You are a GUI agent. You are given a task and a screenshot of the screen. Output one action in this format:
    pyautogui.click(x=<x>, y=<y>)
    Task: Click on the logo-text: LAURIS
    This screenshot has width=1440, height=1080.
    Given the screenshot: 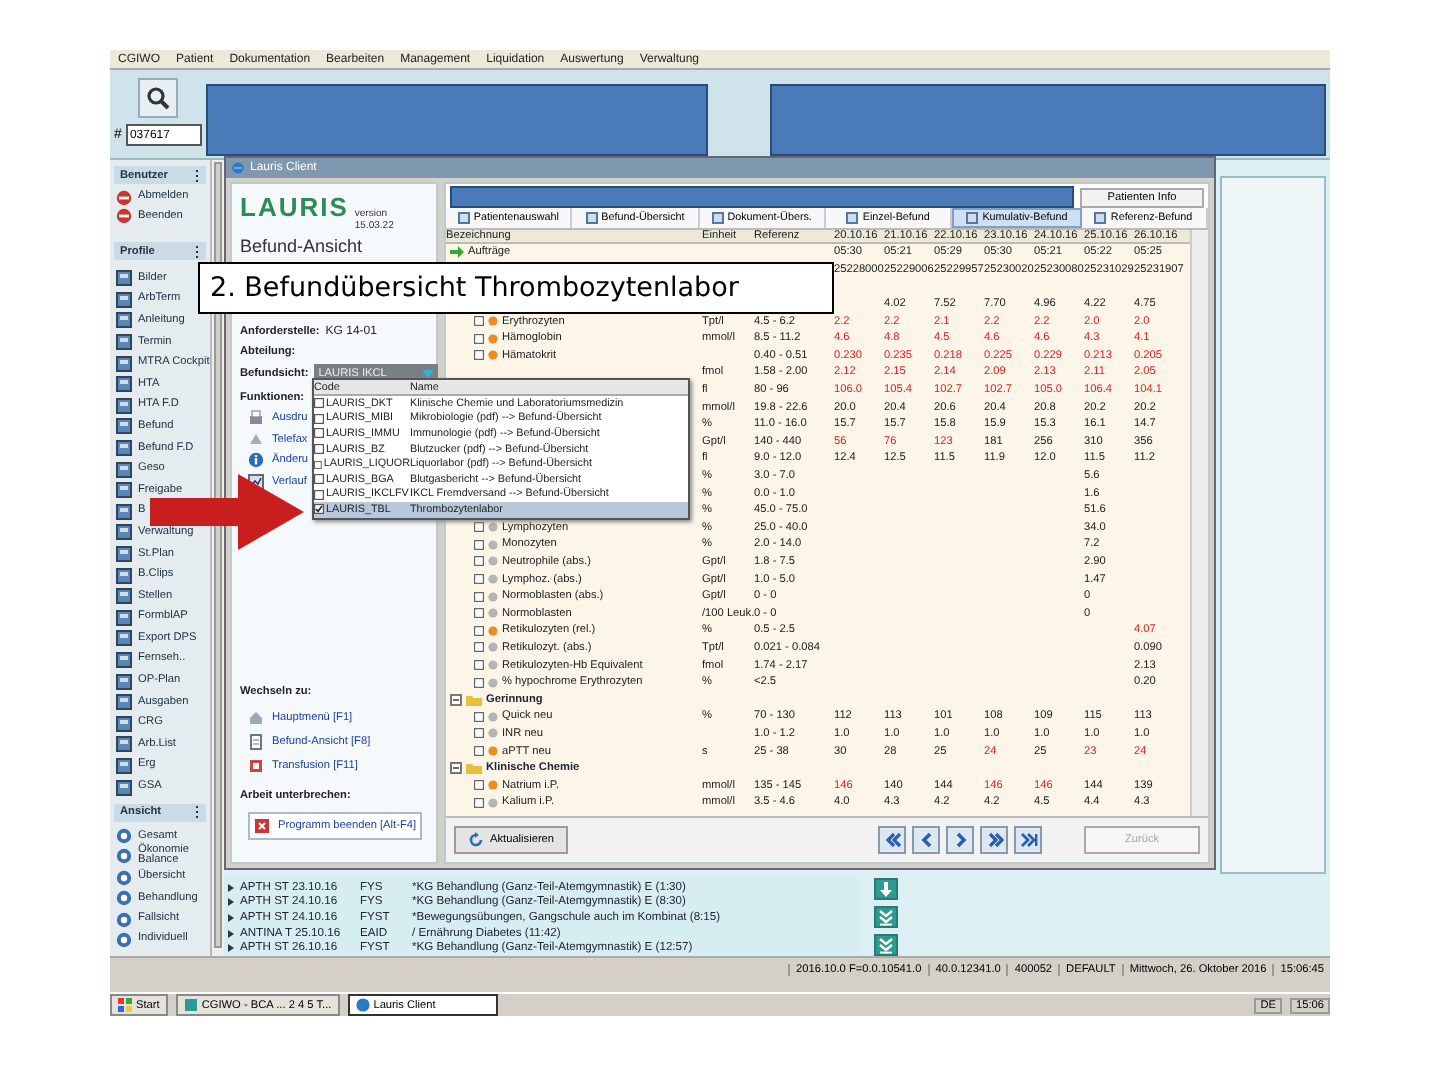 What is the action you would take?
    pyautogui.click(x=294, y=207)
    